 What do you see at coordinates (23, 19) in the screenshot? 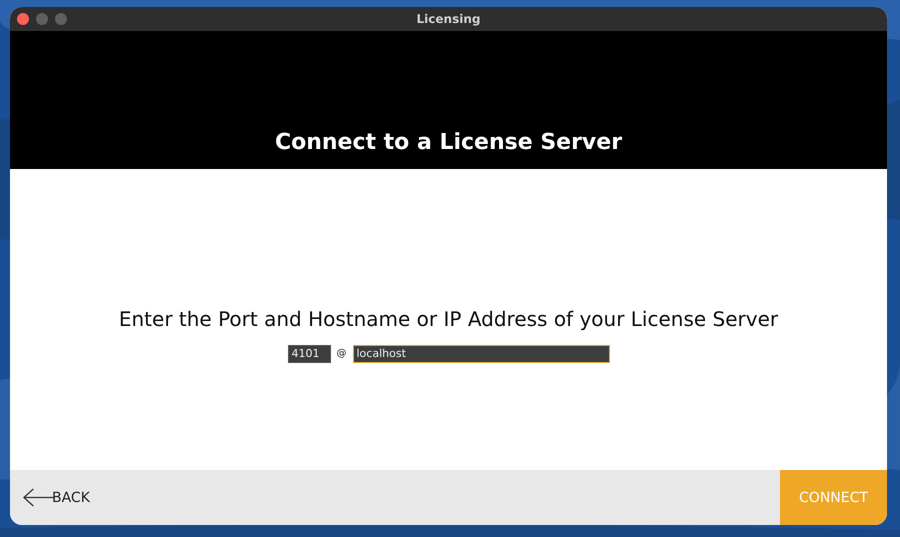
I see `close-icon` at bounding box center [23, 19].